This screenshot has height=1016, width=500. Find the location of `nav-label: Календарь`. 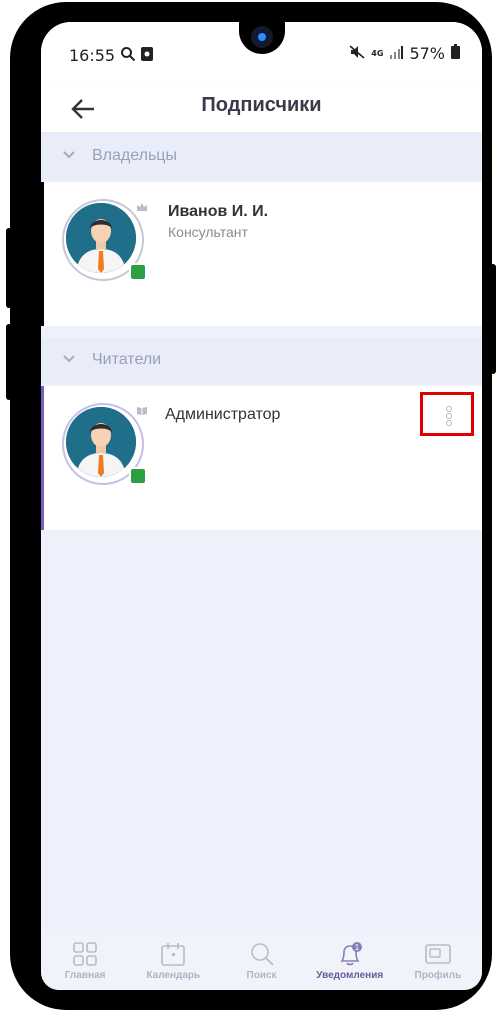

nav-label: Календарь is located at coordinates (173, 975).